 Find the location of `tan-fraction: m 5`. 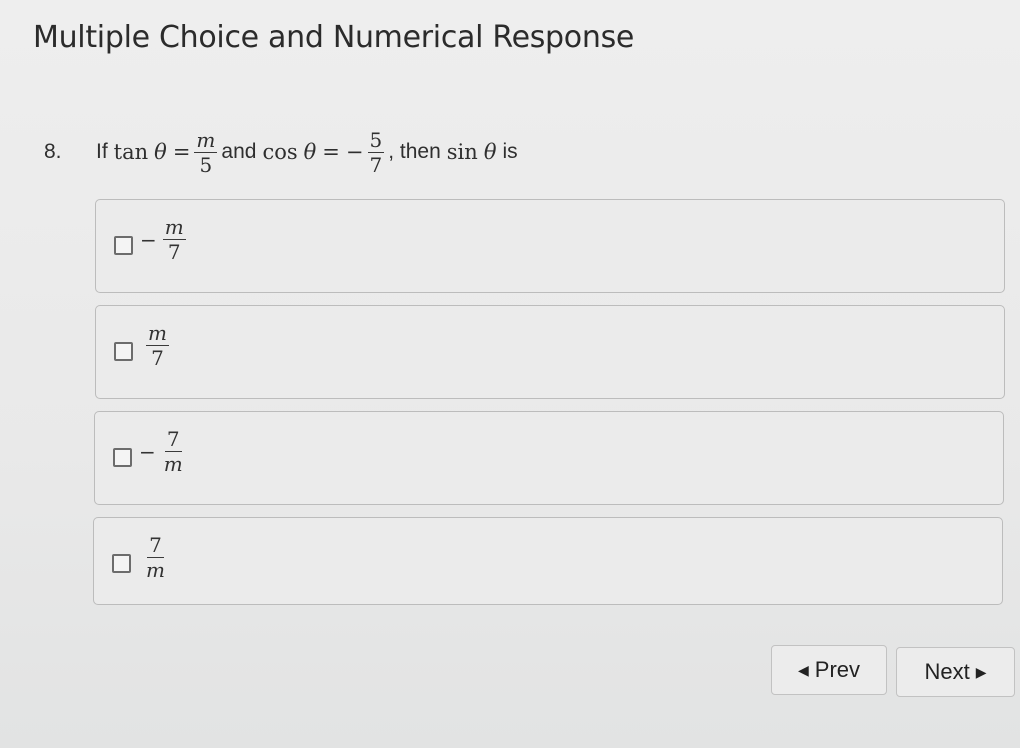

tan-fraction: m 5 is located at coordinates (206, 152).